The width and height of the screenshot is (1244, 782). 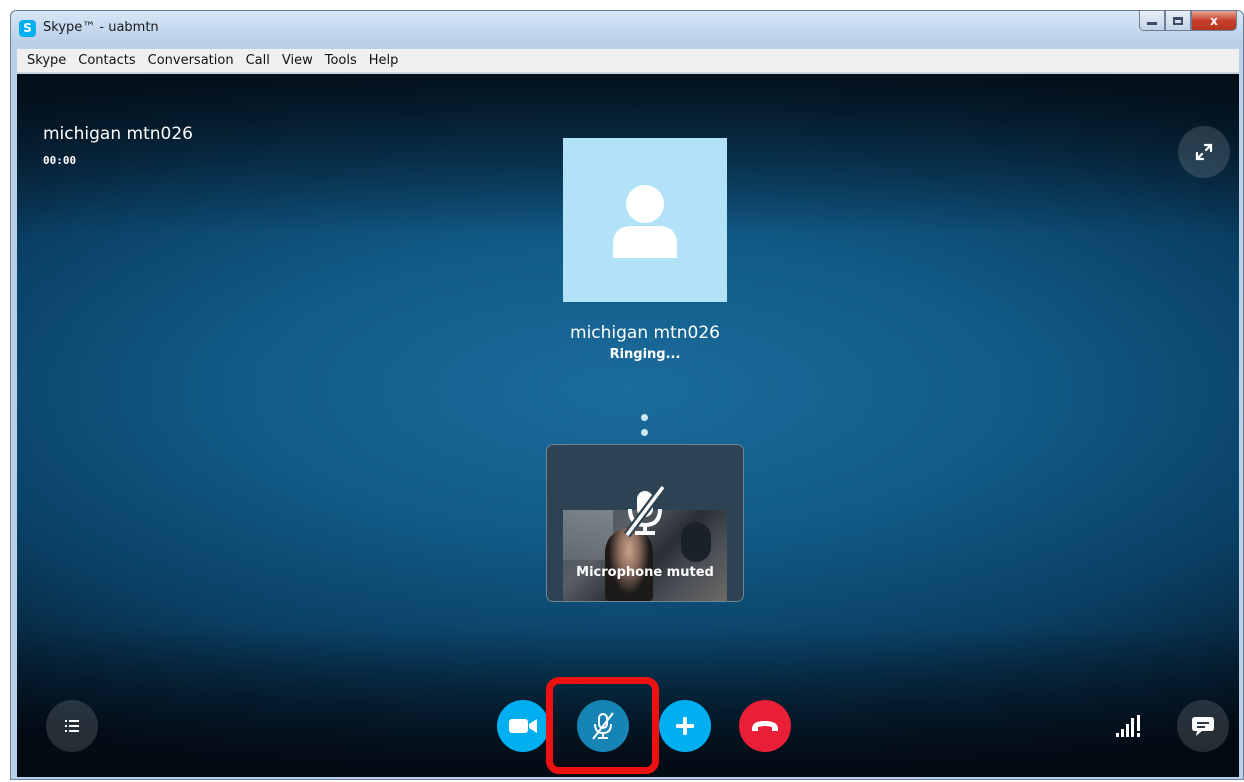 What do you see at coordinates (696, 542) in the screenshot?
I see `video-background-person` at bounding box center [696, 542].